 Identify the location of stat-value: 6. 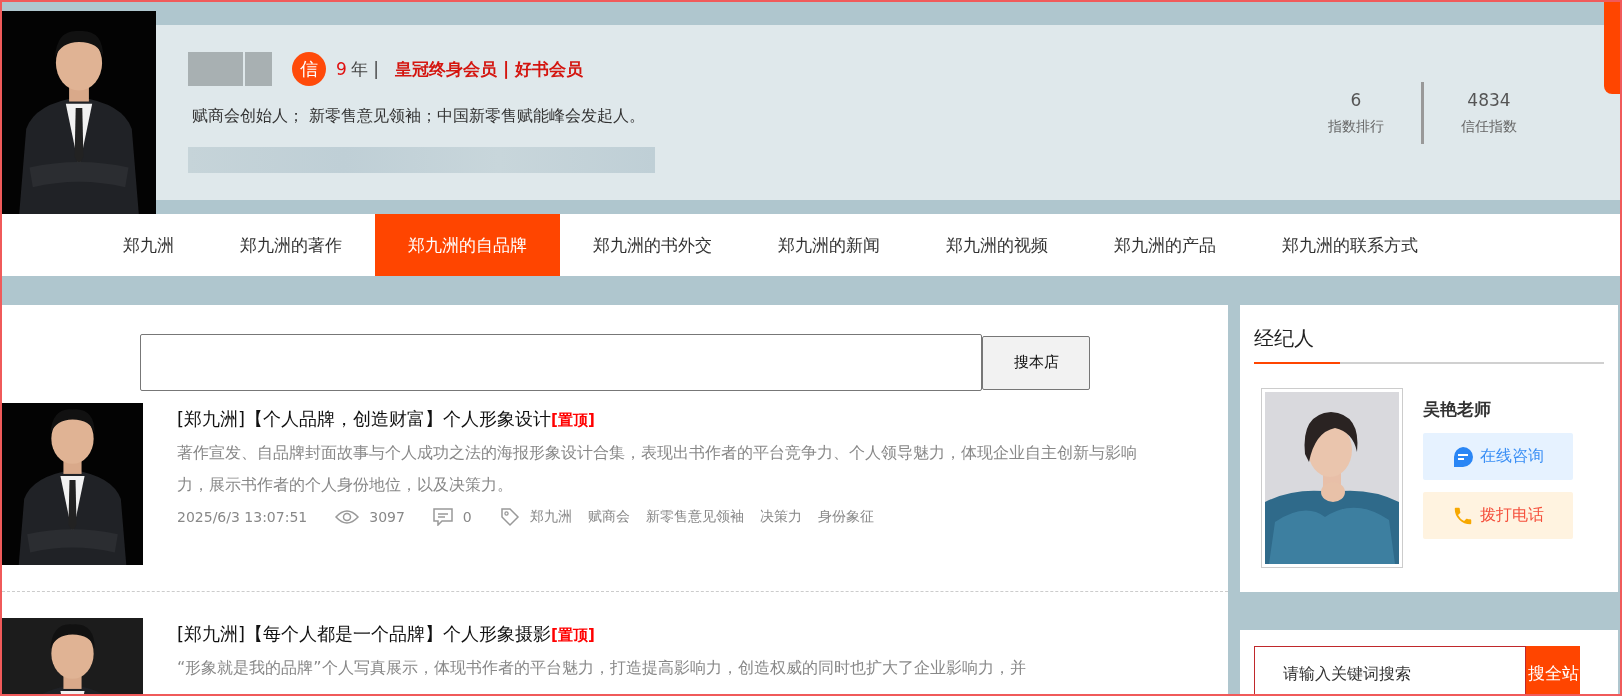
(1356, 99).